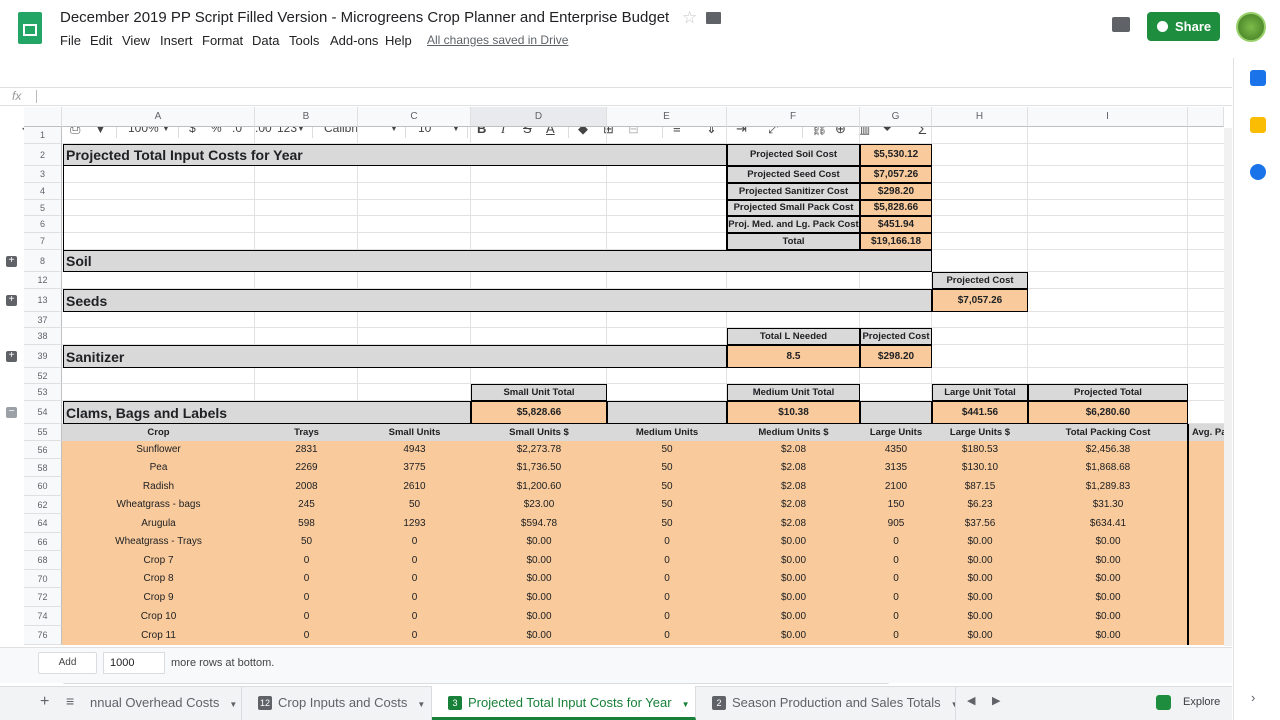 The width and height of the screenshot is (1280, 720). I want to click on expand-group-icon-8: +, so click(11, 261).